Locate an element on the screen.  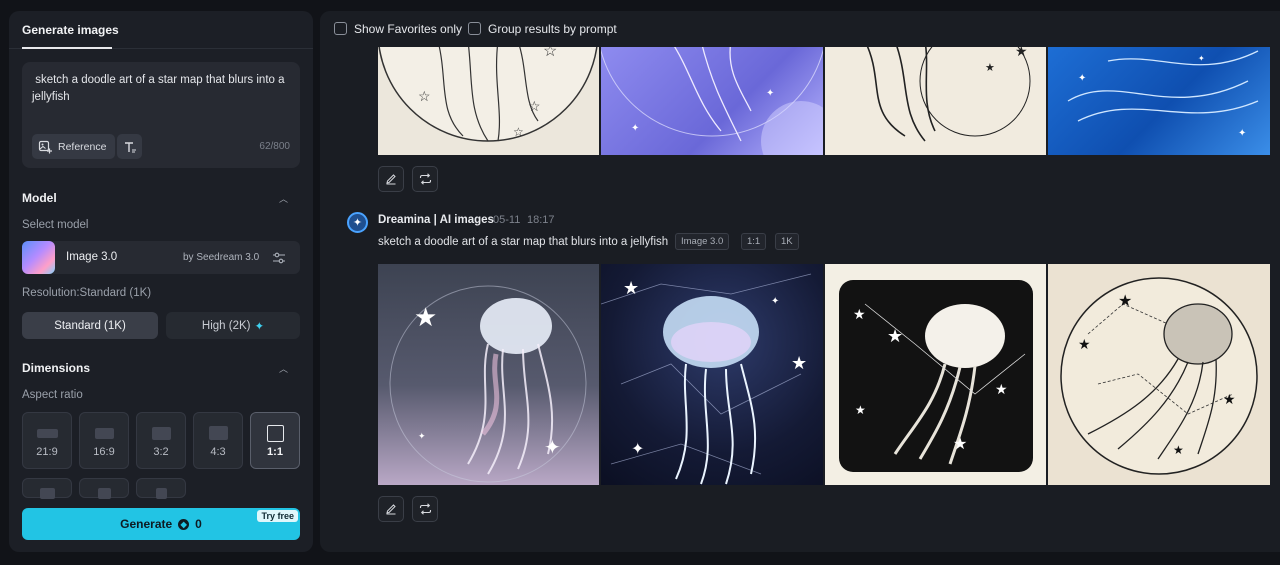
text-style-button is located at coordinates (129, 146).